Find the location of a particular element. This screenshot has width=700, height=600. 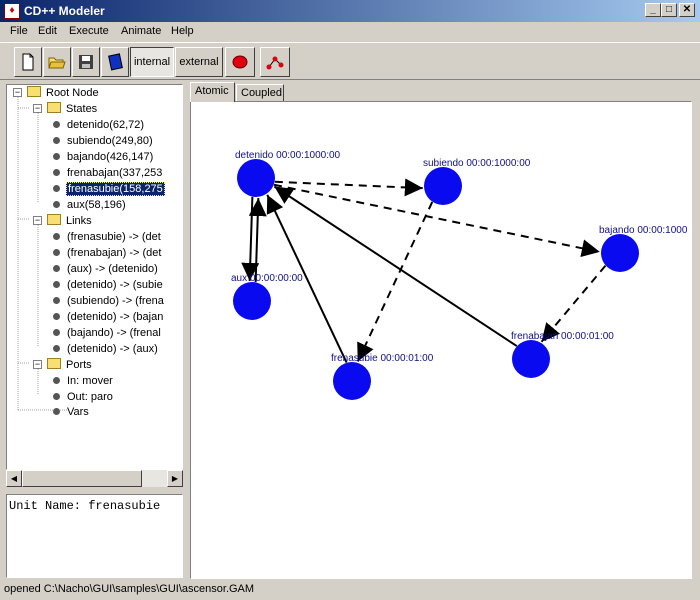

stop-button is located at coordinates (240, 62).